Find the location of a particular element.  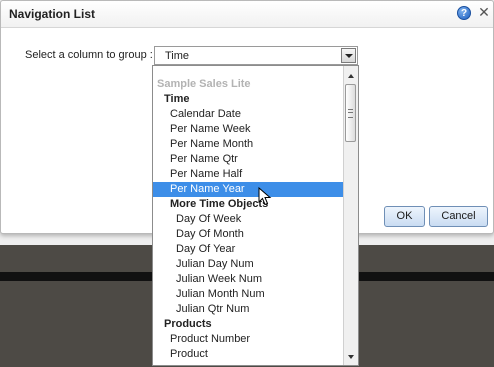

grip-icon is located at coordinates (350, 113).